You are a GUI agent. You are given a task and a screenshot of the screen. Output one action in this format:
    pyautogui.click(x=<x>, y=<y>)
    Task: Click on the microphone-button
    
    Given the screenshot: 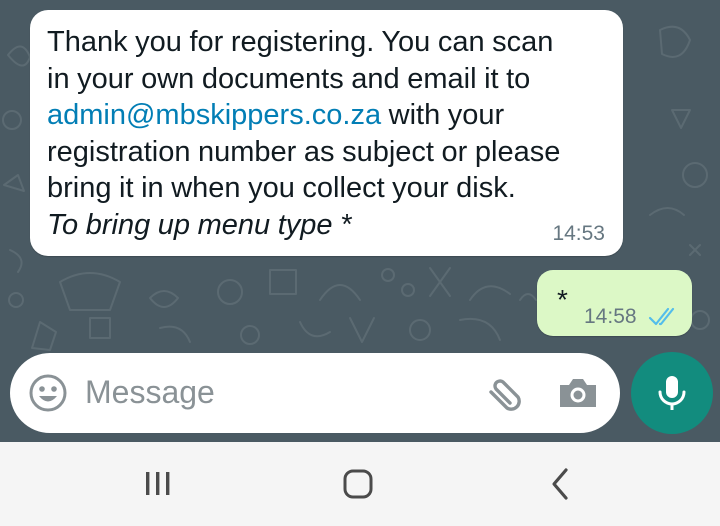 What is the action you would take?
    pyautogui.click(x=672, y=393)
    